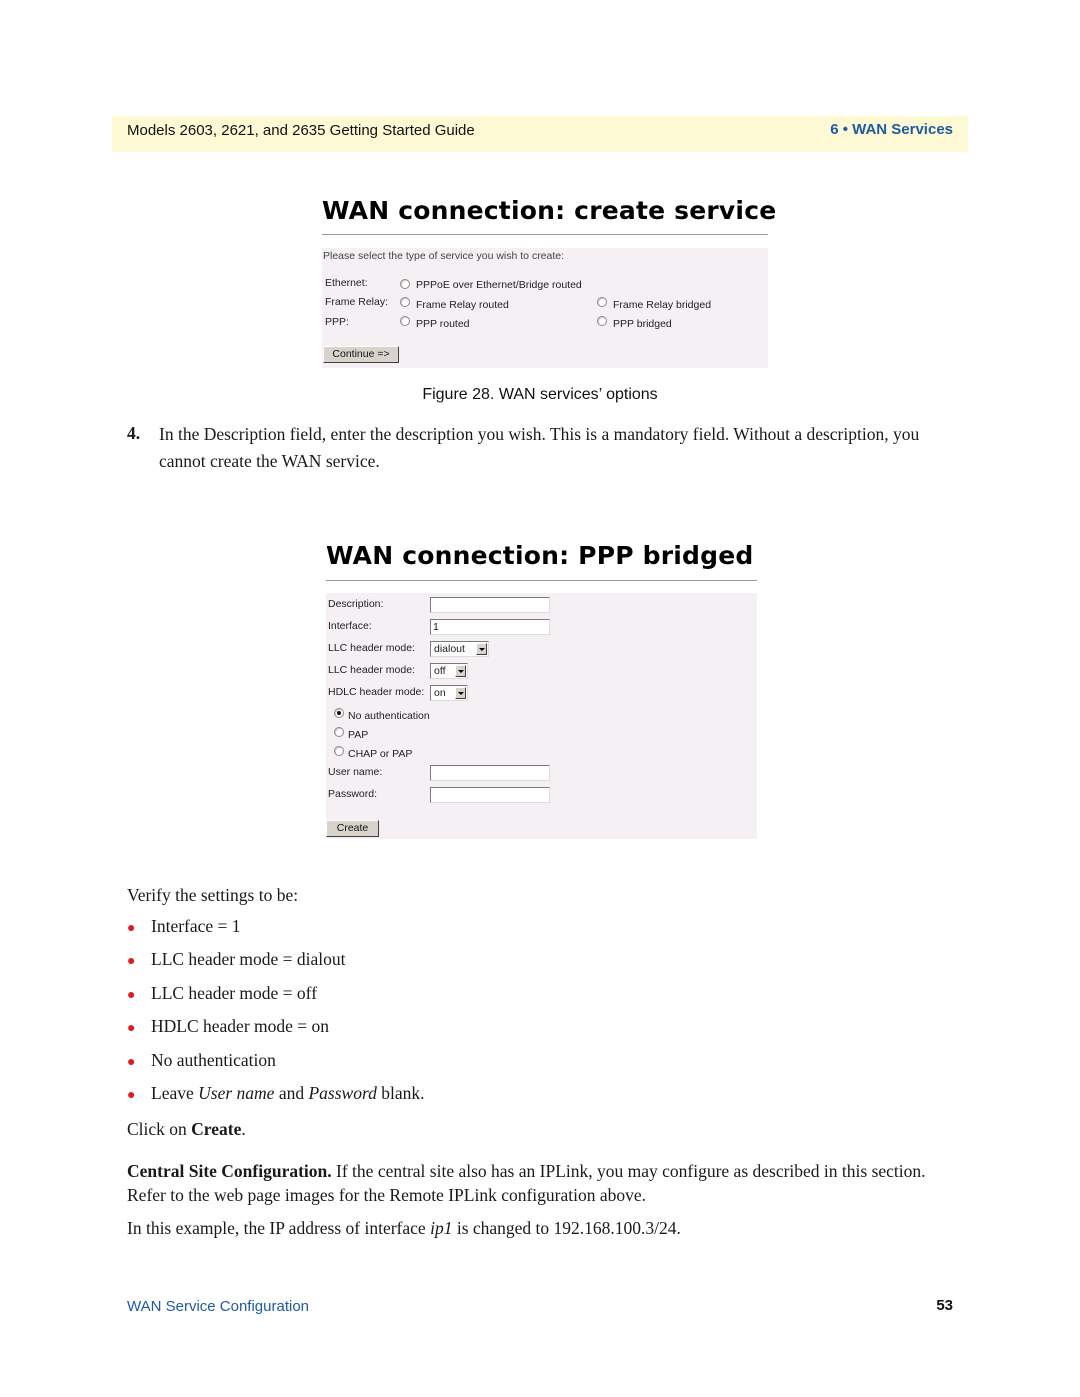 The image size is (1080, 1397). Describe the element at coordinates (339, 751) in the screenshot. I see `radio-chap-or-pap` at that location.